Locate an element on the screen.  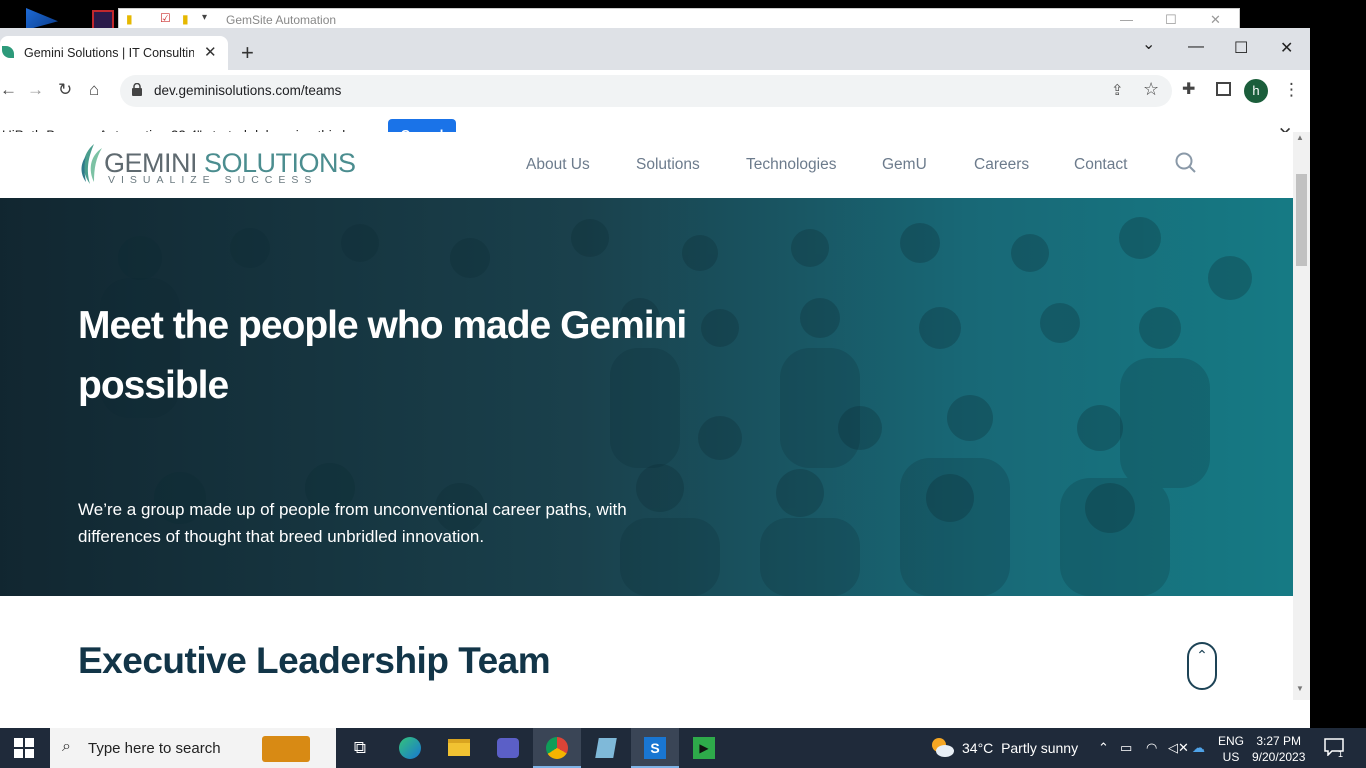
clock-date: 9/20/2023 is located at coordinates (1279, 757).